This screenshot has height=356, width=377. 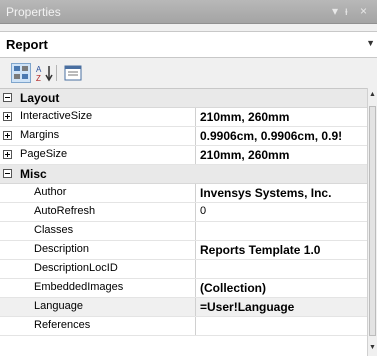 I want to click on property-name-cell: InteractiveSize, so click(x=98, y=117).